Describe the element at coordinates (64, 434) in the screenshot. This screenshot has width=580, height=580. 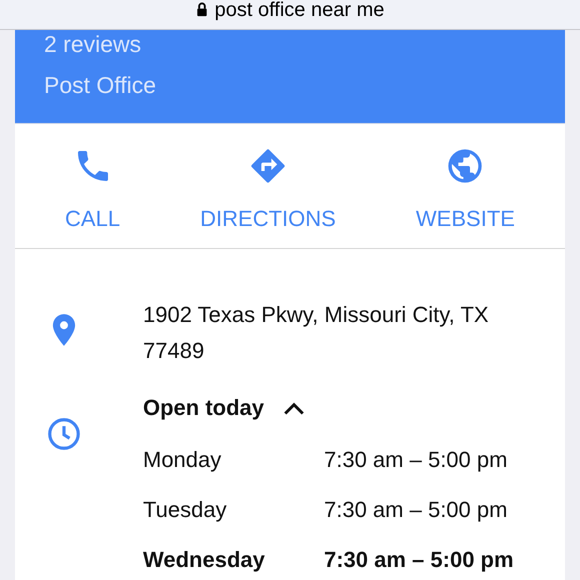
I see `clock-icon` at that location.